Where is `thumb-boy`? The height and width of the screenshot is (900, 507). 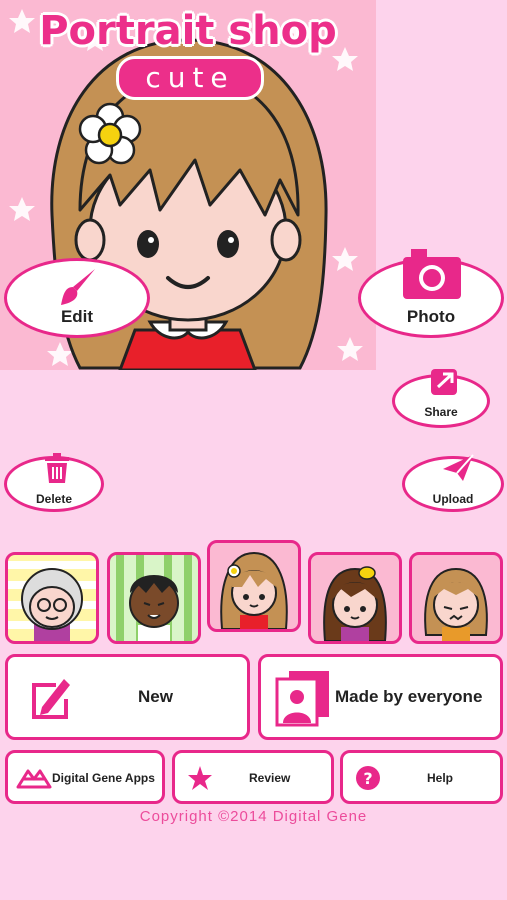
thumb-boy is located at coordinates (154, 598).